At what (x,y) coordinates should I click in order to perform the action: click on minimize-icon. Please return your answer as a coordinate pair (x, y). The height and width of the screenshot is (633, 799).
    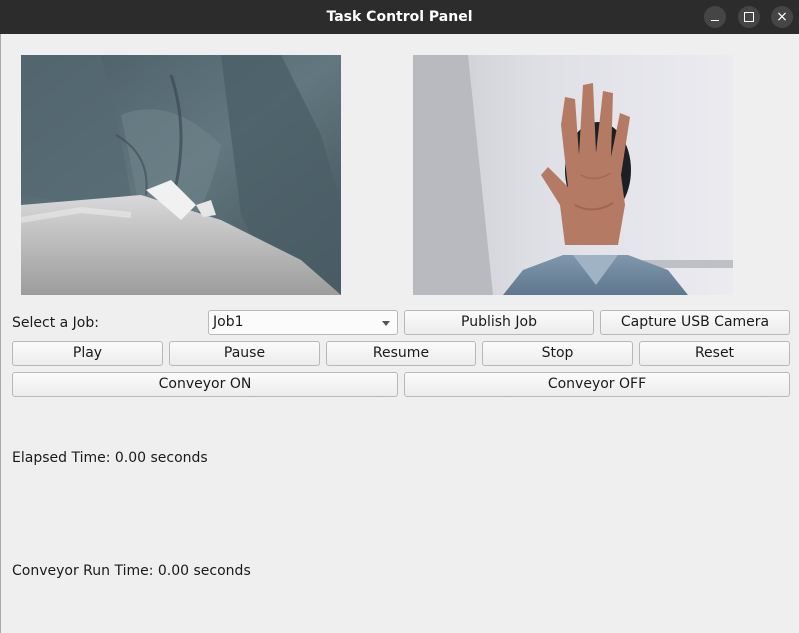
    Looking at the image, I should click on (715, 20).